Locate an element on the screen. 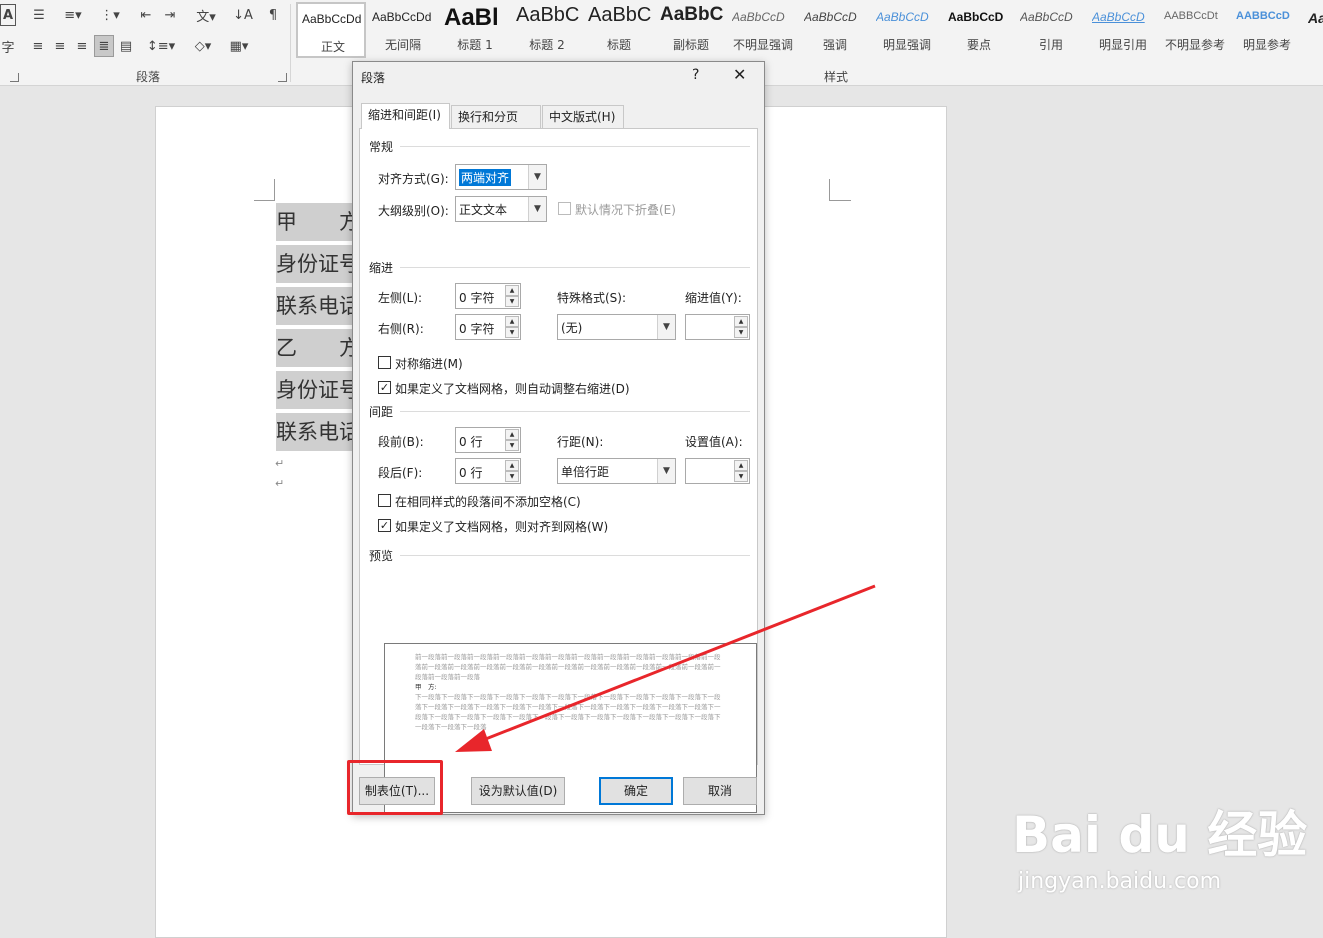 This screenshot has width=1323, height=938. baidu-jingyan-watermark: Bai du 经验 jingyan.baidu.com is located at coordinates (1159, 852).